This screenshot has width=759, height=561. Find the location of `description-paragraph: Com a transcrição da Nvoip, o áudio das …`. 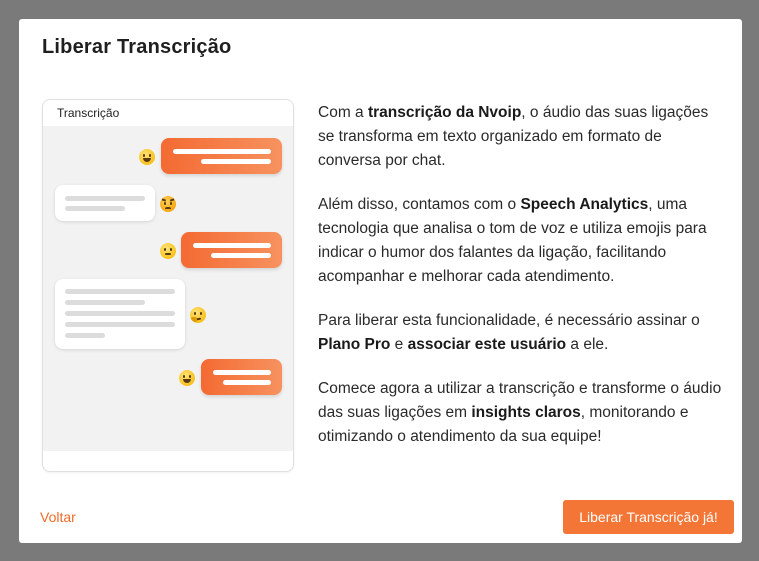

description-paragraph: Com a transcrição da Nvoip, o áudio das … is located at coordinates (513, 136).